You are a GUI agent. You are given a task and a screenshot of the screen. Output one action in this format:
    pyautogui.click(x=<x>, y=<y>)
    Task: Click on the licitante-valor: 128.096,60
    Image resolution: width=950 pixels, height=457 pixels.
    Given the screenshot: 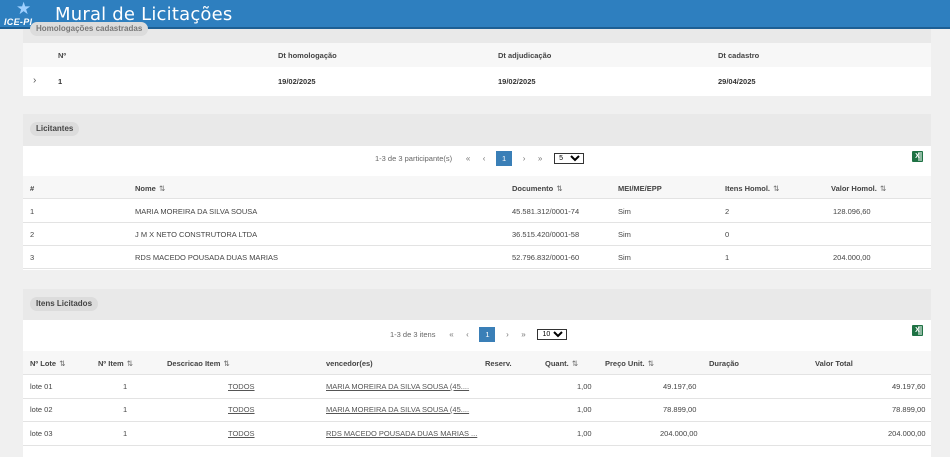 What is the action you would take?
    pyautogui.click(x=852, y=211)
    